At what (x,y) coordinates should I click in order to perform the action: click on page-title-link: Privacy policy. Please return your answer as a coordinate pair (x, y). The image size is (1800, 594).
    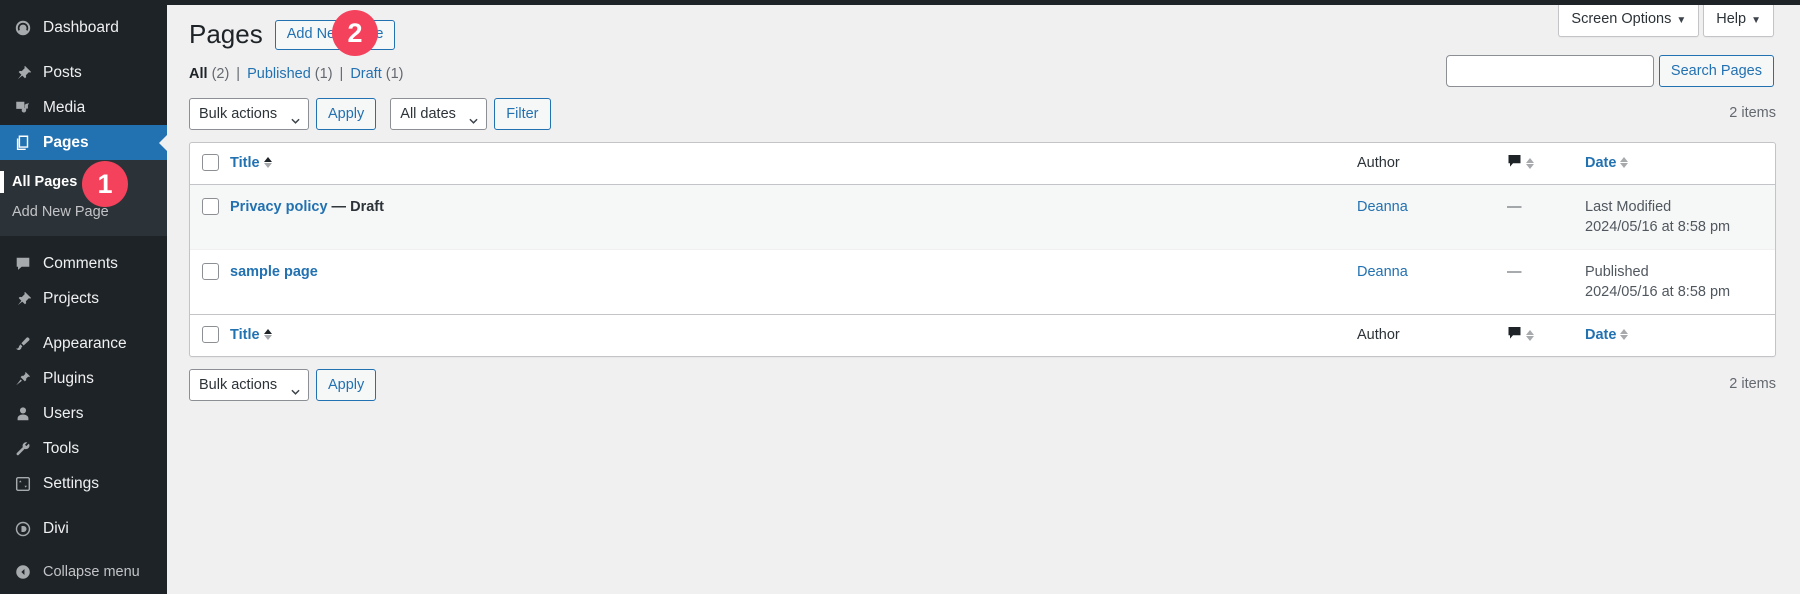
    Looking at the image, I should click on (279, 207).